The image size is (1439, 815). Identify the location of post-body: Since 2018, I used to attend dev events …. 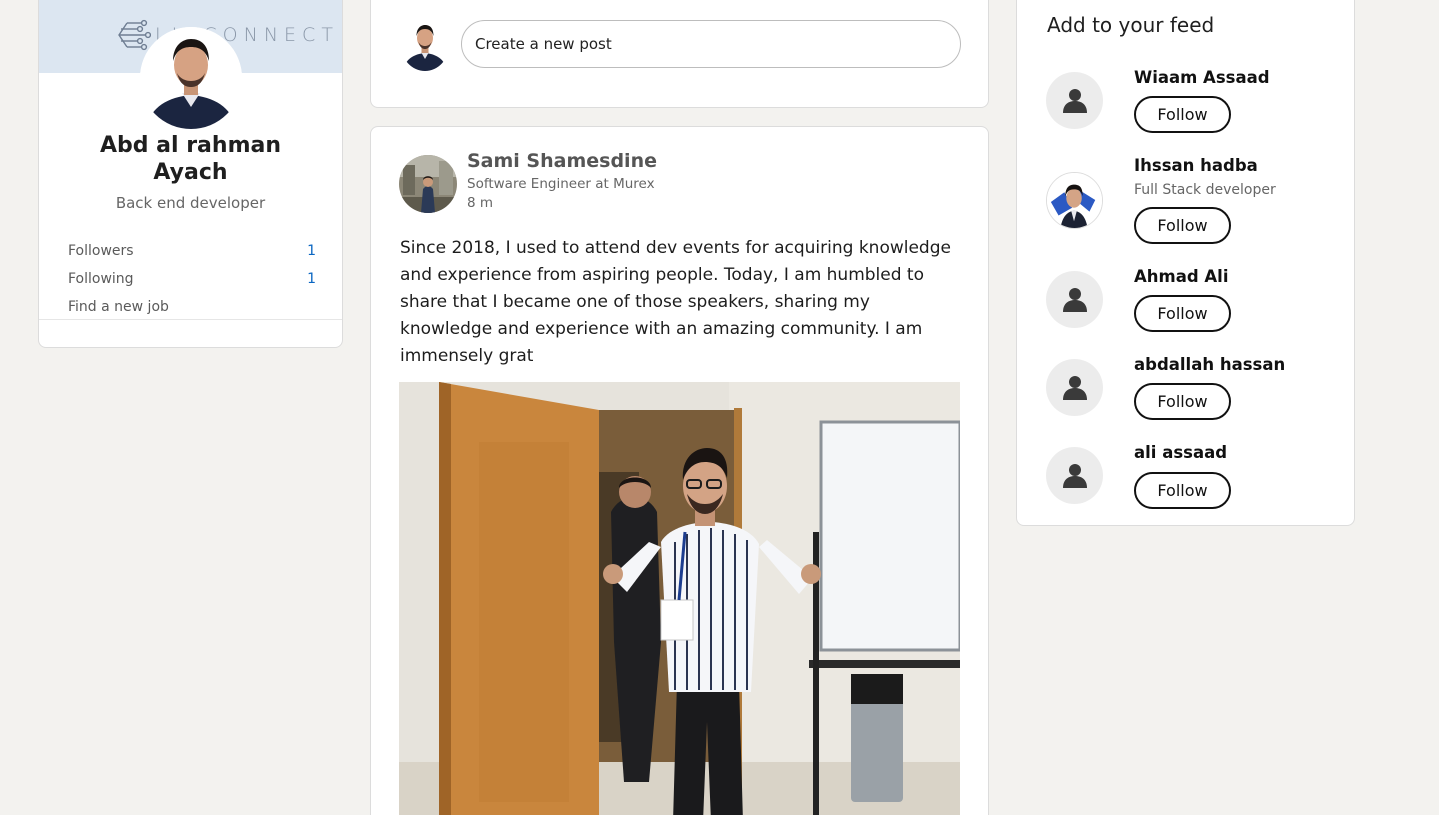
(675, 302).